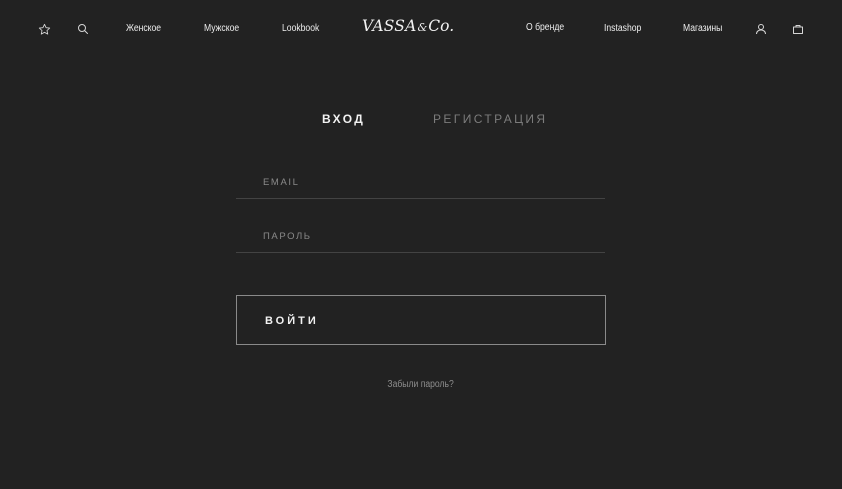 The image size is (842, 489). I want to click on email-field-wrapper, so click(420, 182).